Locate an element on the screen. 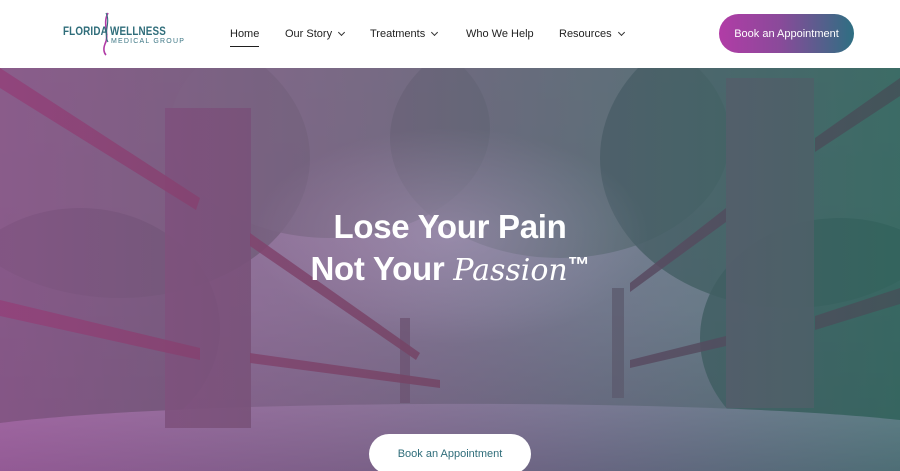  nav-item-label: Treatments is located at coordinates (398, 34).